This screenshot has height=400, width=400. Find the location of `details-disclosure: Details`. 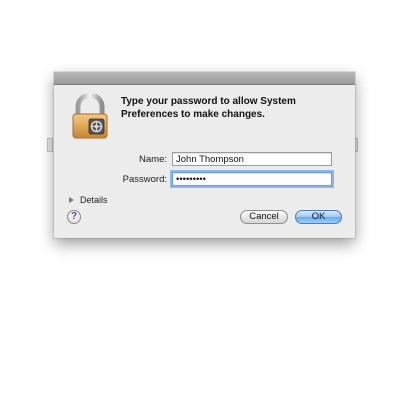

details-disclosure: Details is located at coordinates (88, 200).